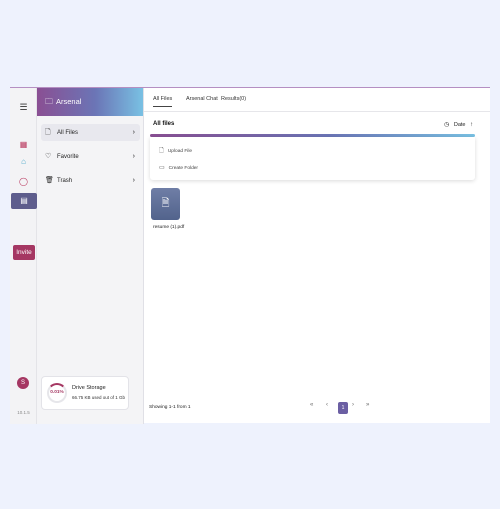 This screenshot has height=509, width=500. What do you see at coordinates (317, 100) in the screenshot?
I see `tab-bar: All Files Arsenal Chat Results(0)` at bounding box center [317, 100].